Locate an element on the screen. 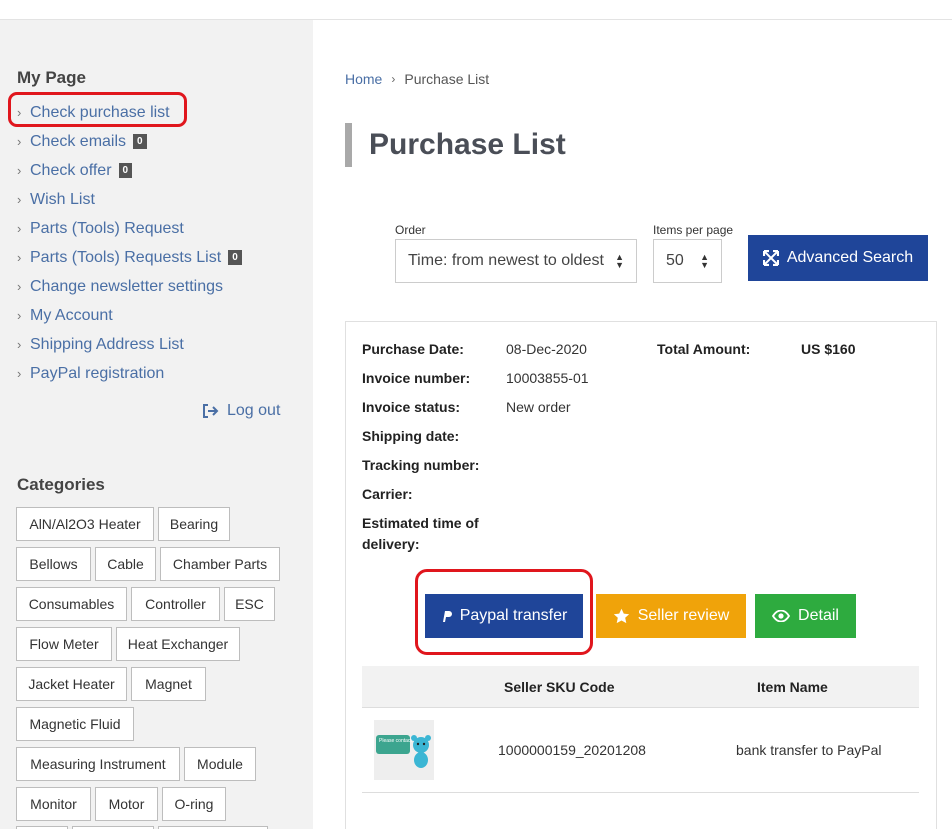 The width and height of the screenshot is (952, 829). breadcrumb-home: Home is located at coordinates (363, 79).